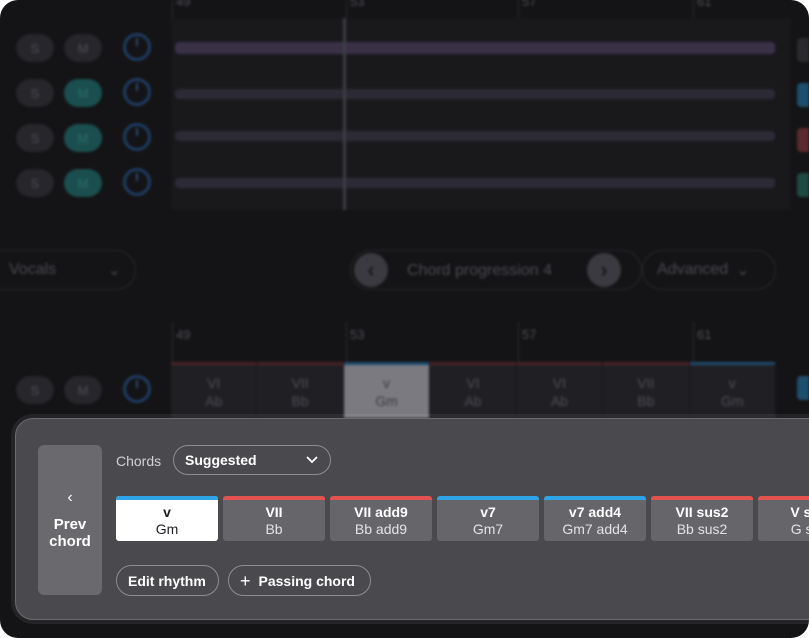  What do you see at coordinates (300, 383) in the screenshot?
I see `chord-roman: VII` at bounding box center [300, 383].